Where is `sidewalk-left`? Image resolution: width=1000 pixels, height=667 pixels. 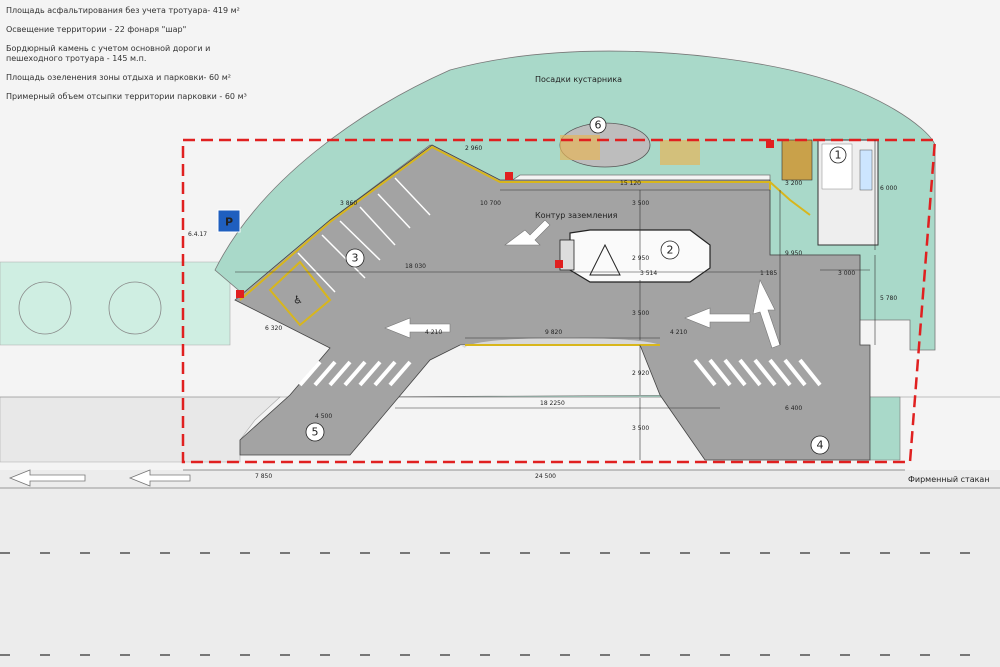 sidewalk-left is located at coordinates (140, 429).